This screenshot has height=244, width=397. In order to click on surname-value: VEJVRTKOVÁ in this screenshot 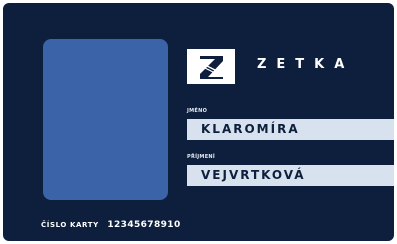, I will do `click(253, 175)`.